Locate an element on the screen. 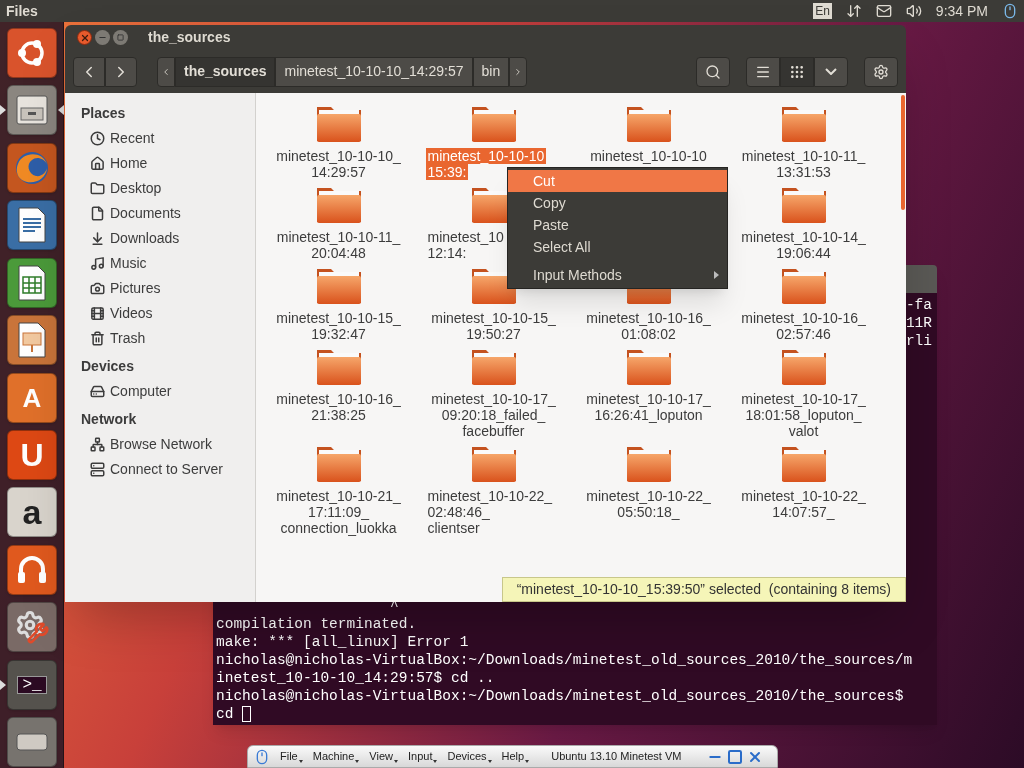 The width and height of the screenshot is (1024, 768). back-button is located at coordinates (89, 71).